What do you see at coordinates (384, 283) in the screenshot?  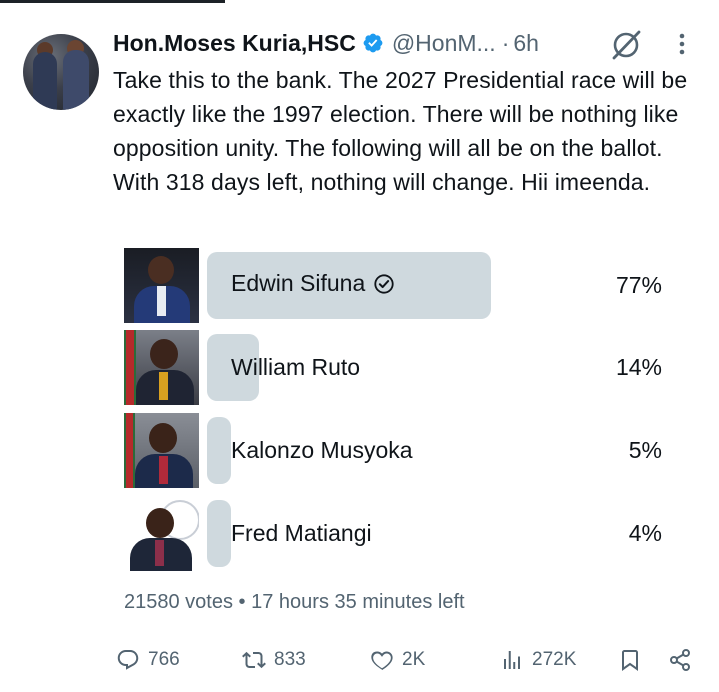 I see `check-circle-icon` at bounding box center [384, 283].